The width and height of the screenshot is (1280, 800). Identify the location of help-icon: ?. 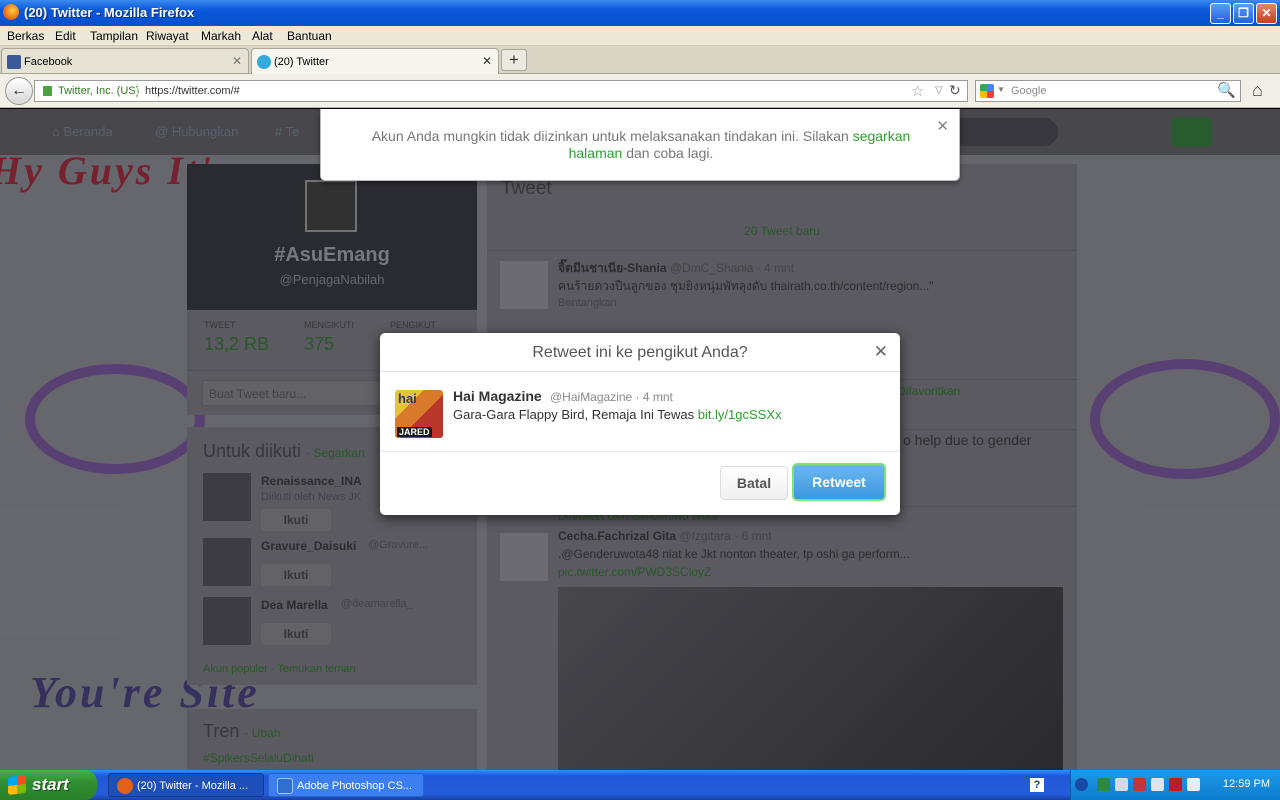
(1037, 785).